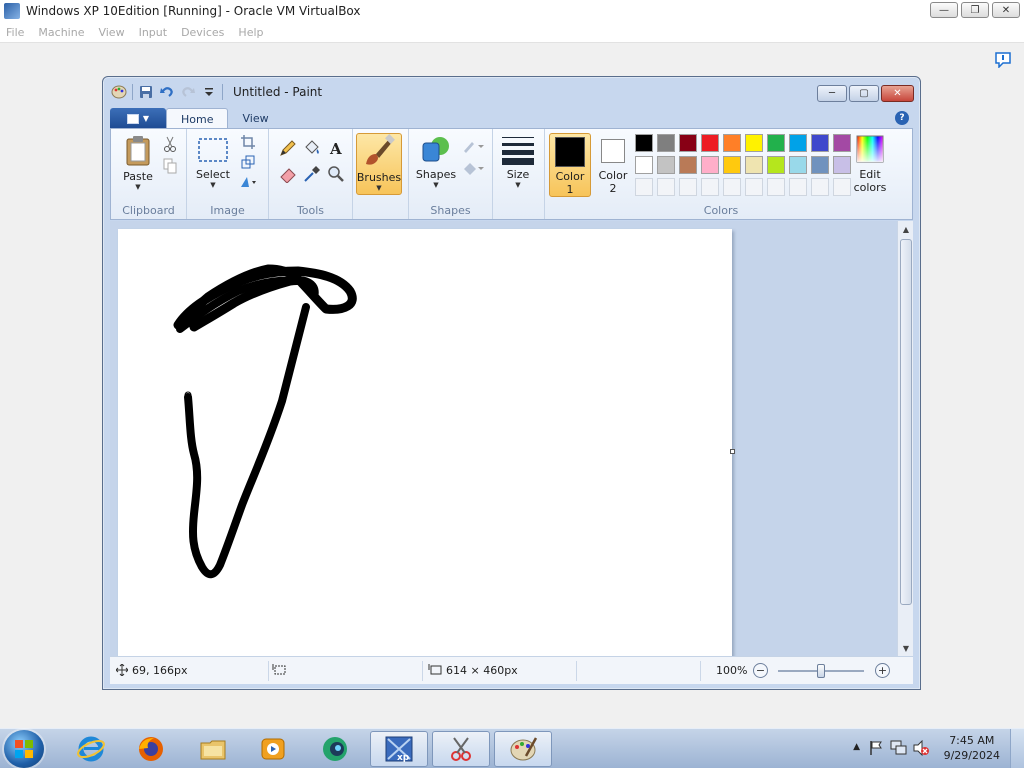  What do you see at coordinates (146, 92) in the screenshot?
I see `save-icon` at bounding box center [146, 92].